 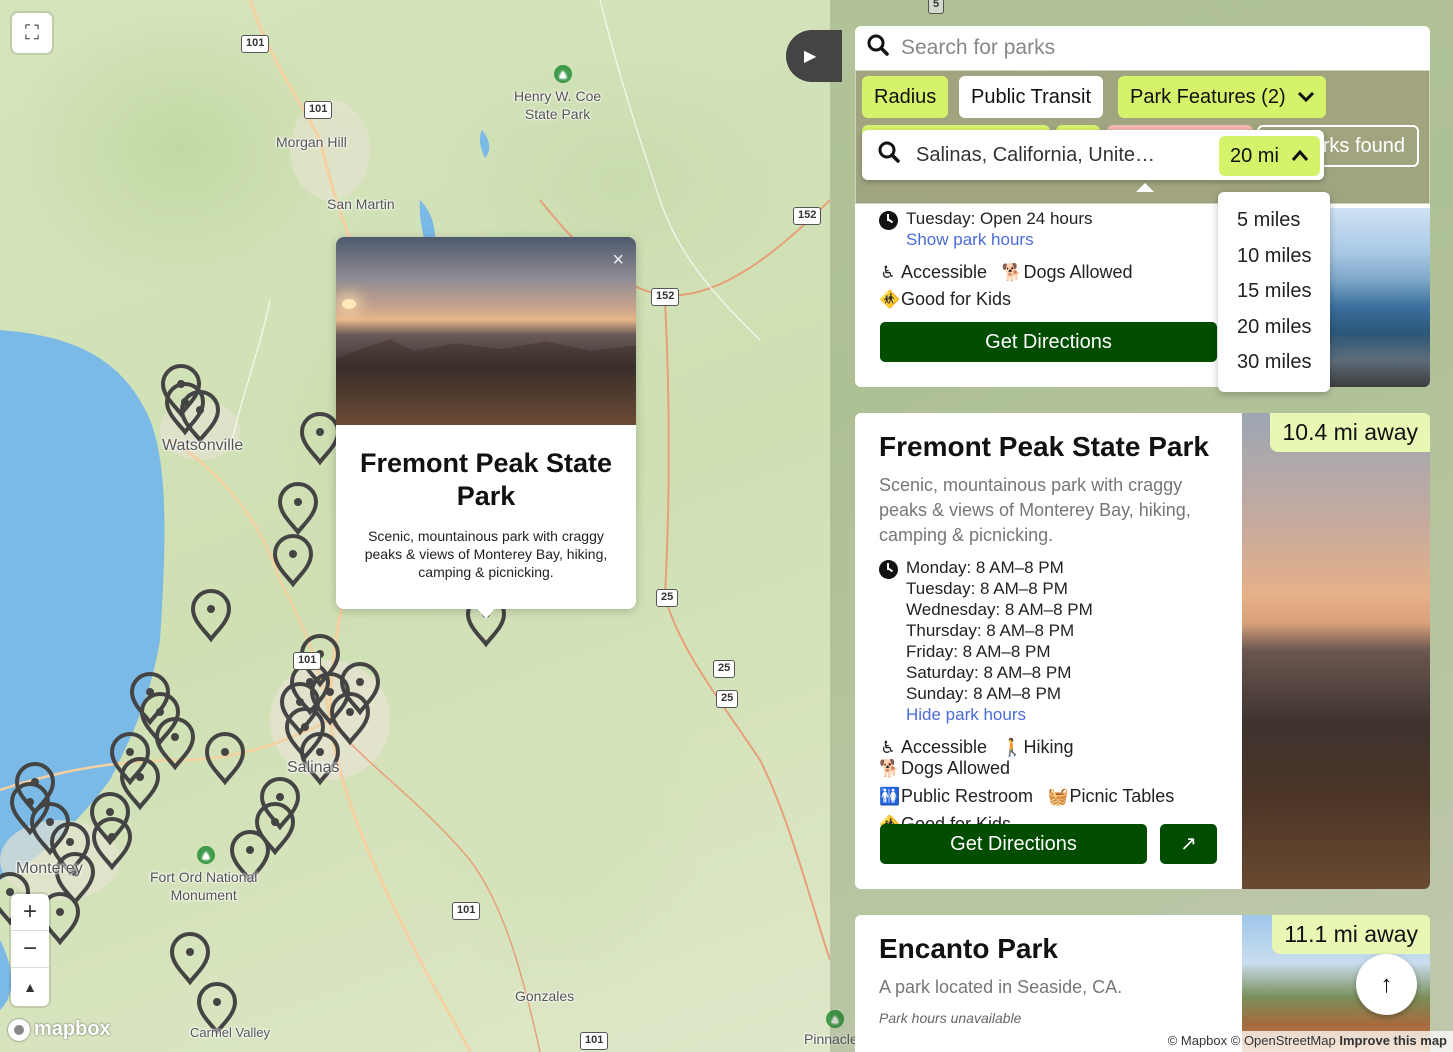 I want to click on radius-select: 20 mi, so click(x=1269, y=156).